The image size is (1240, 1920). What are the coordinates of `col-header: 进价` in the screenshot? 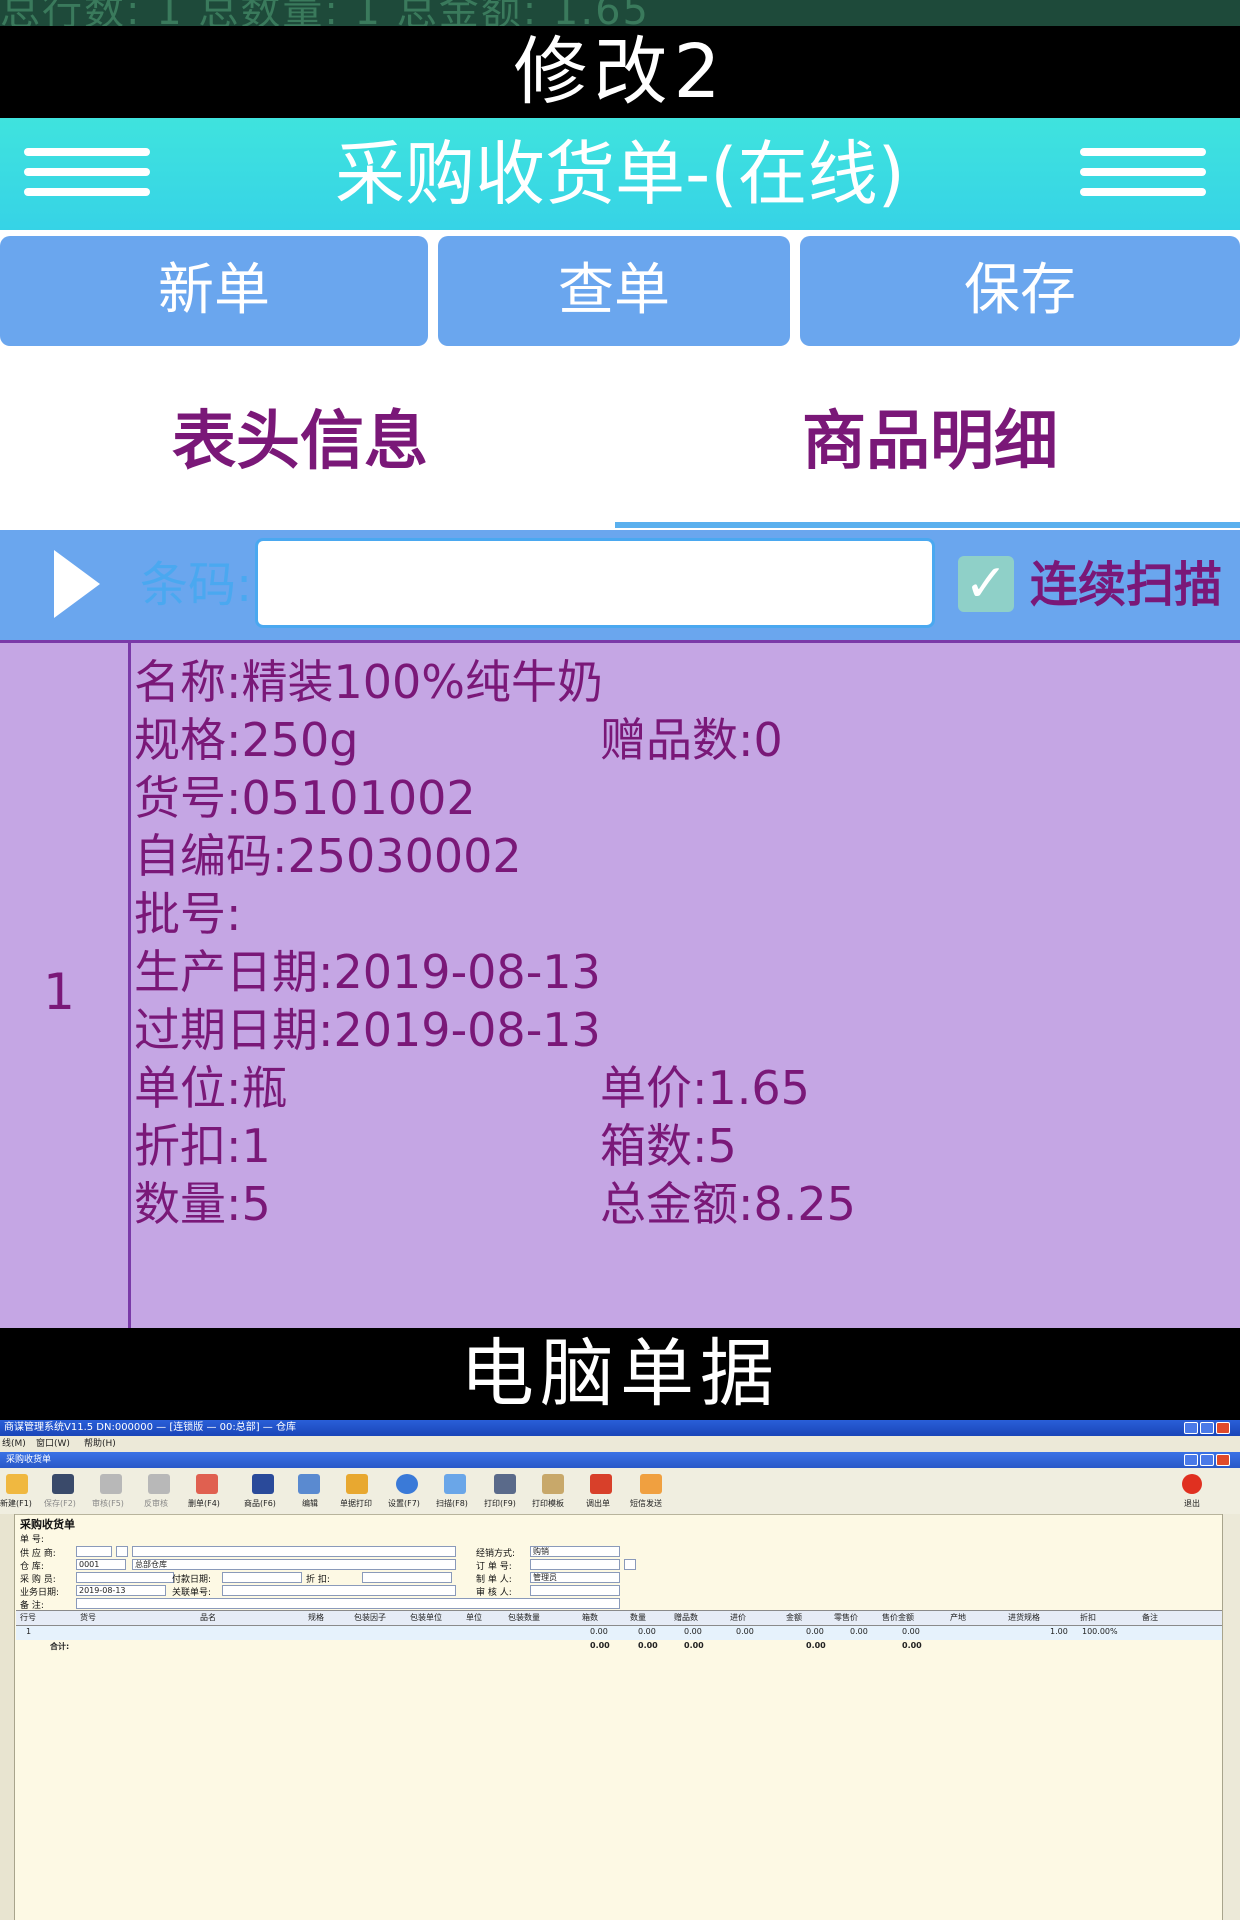 It's located at (738, 1617).